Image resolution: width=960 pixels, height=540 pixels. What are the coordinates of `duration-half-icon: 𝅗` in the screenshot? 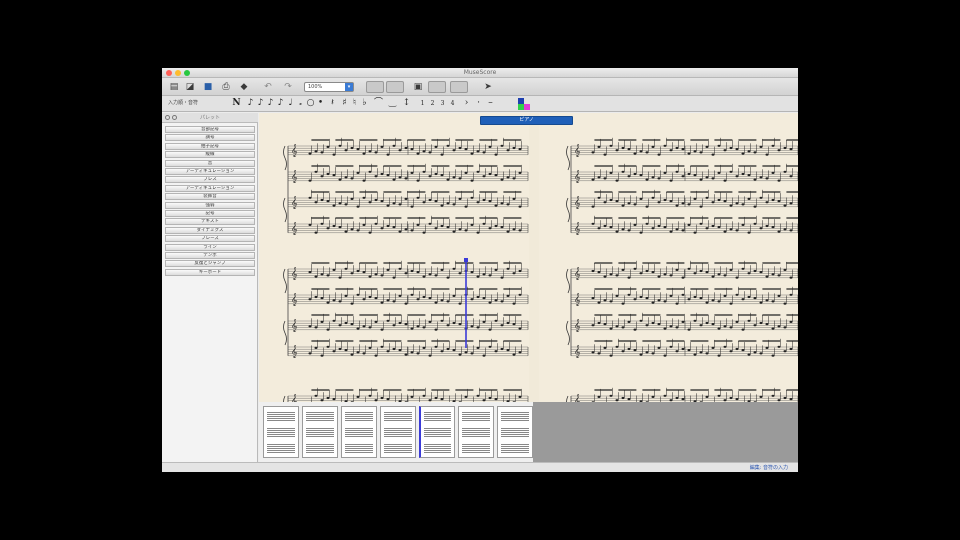 It's located at (300, 103).